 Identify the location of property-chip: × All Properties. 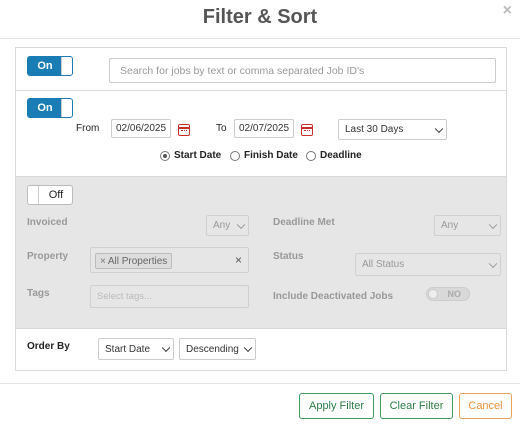
(134, 261).